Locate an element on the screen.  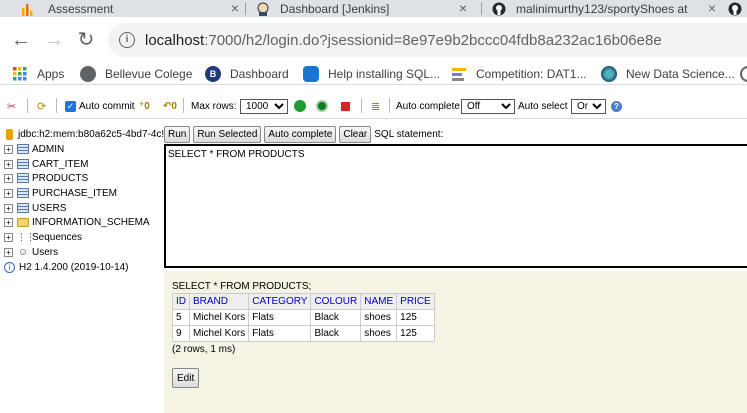
table-name: PRODUCTS is located at coordinates (60, 178).